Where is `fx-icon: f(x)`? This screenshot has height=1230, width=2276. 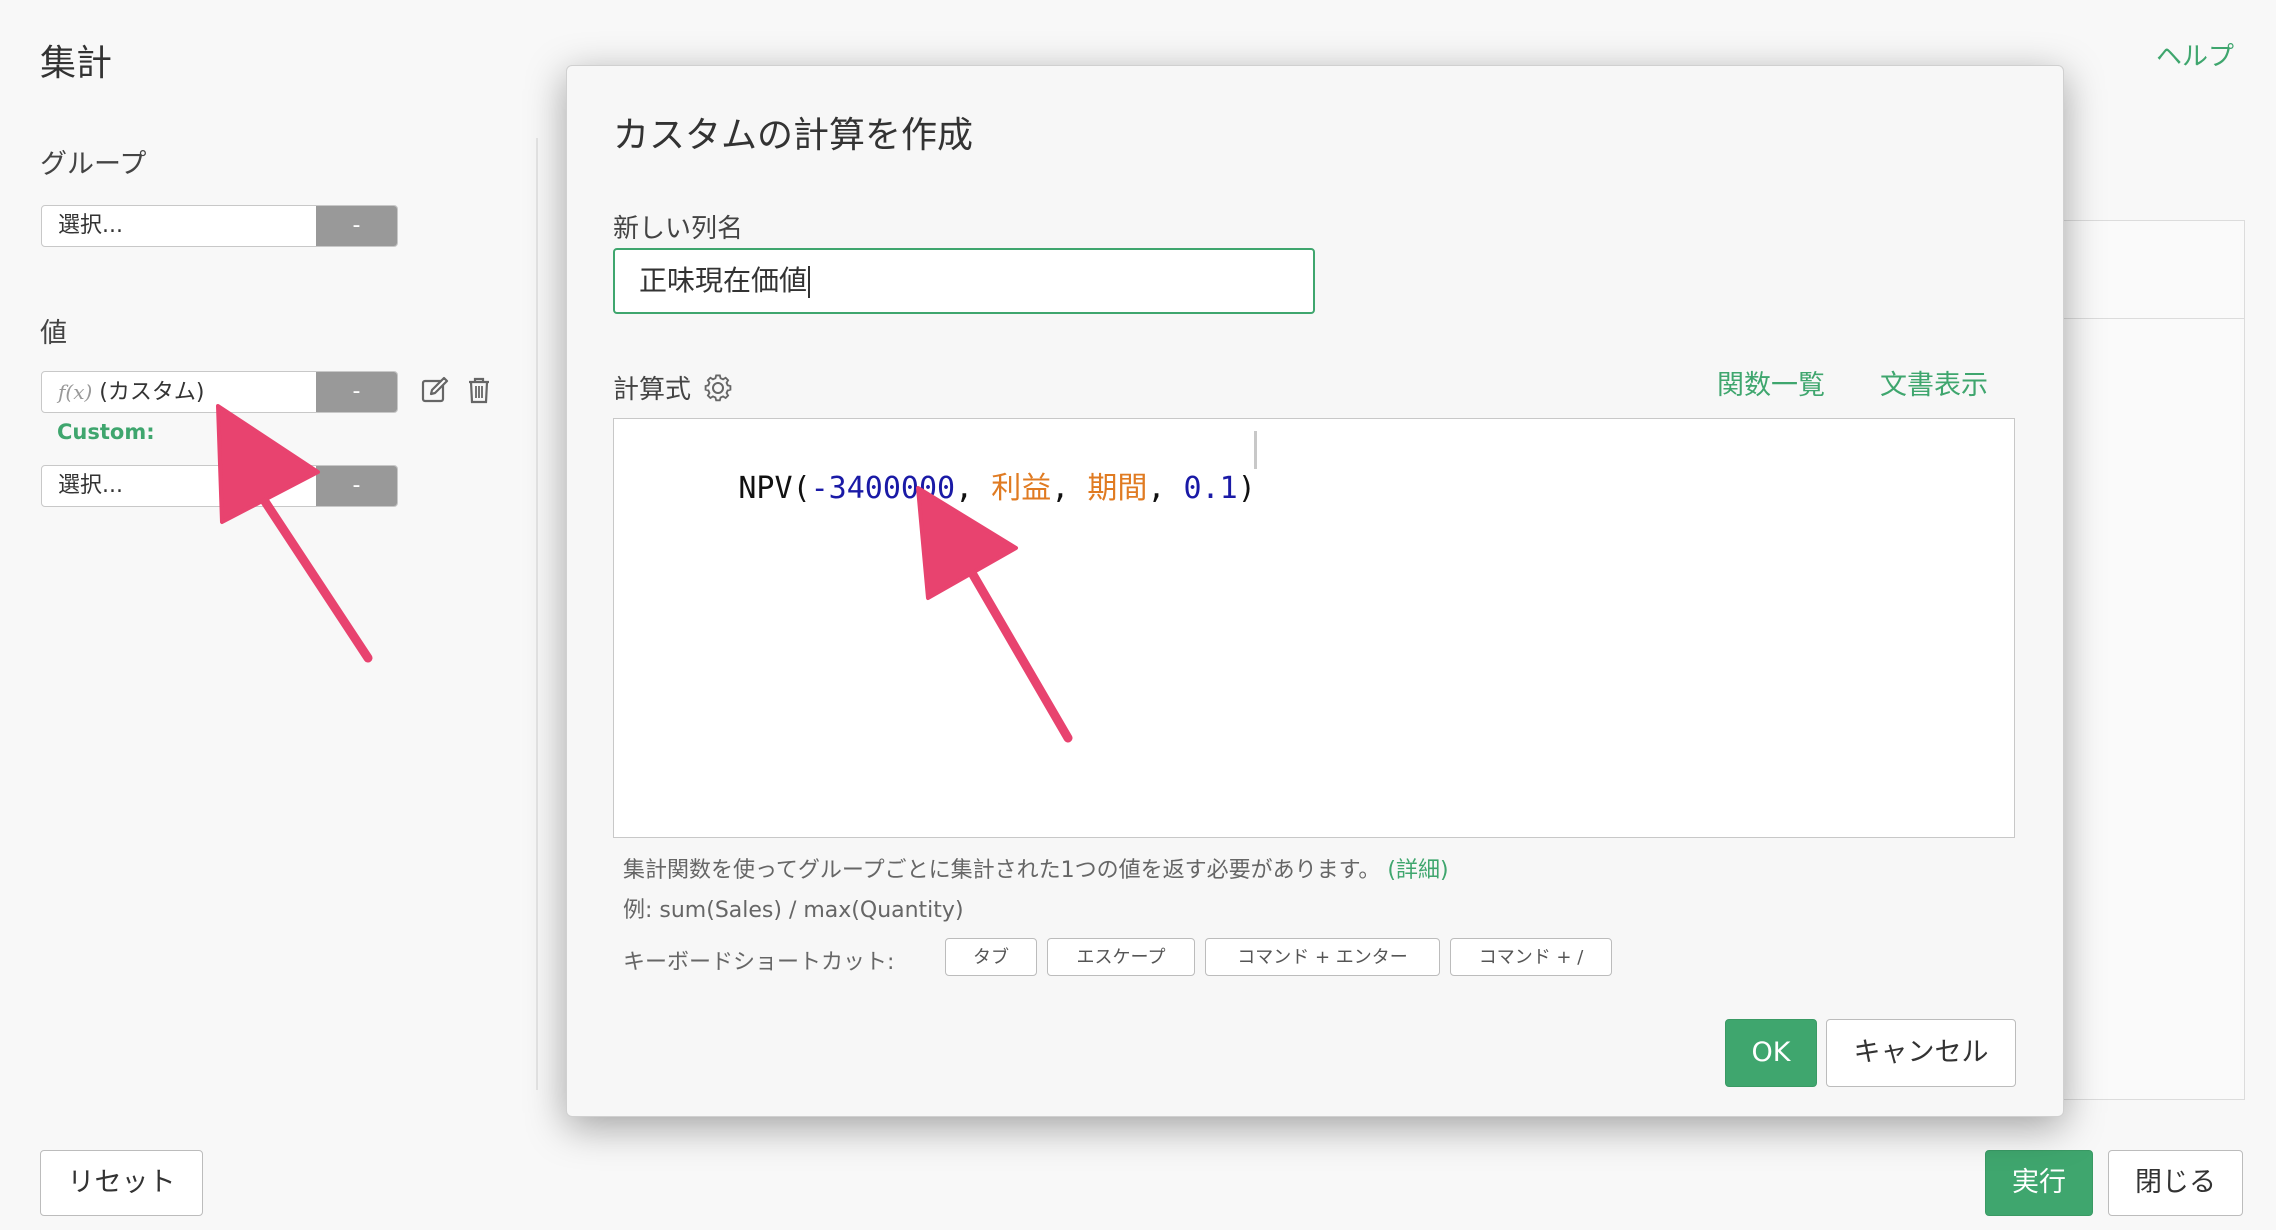
fx-icon: f(x) is located at coordinates (75, 392).